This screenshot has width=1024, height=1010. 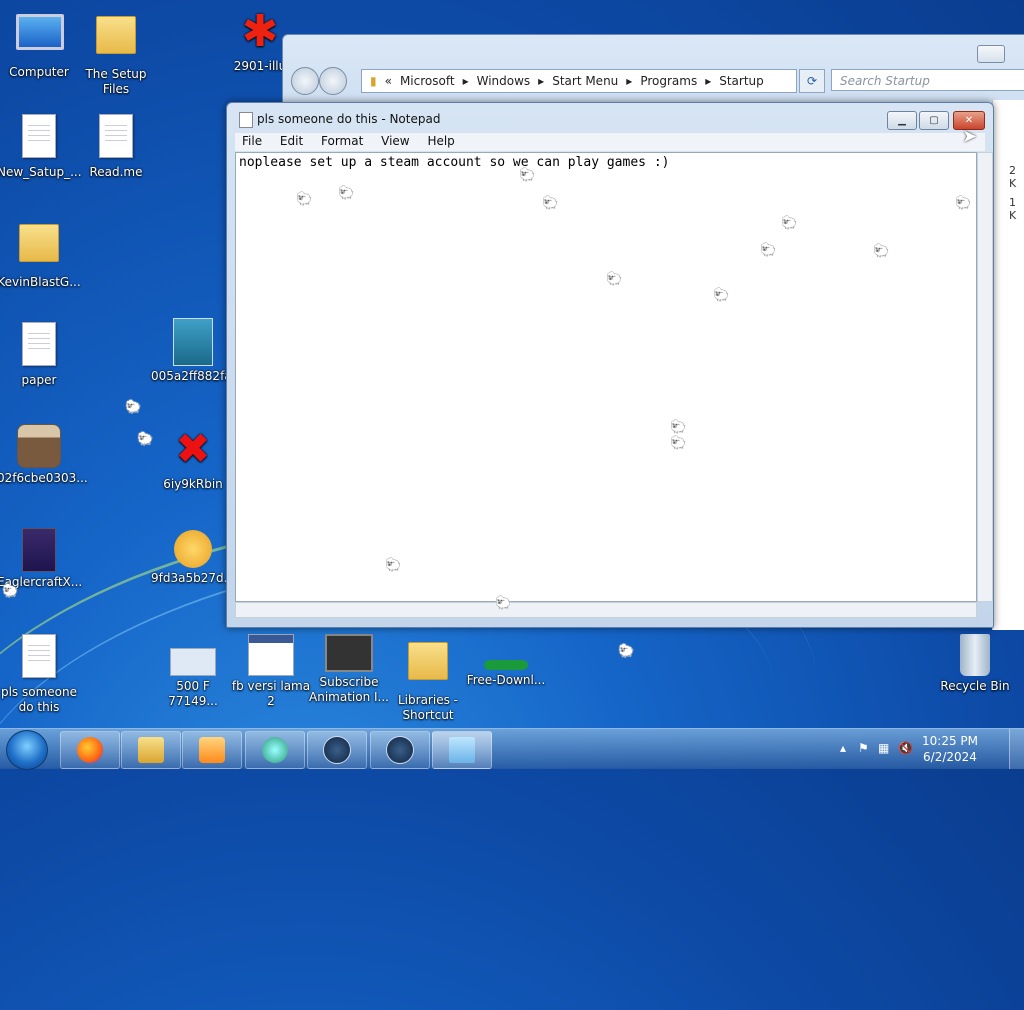 What do you see at coordinates (260, 31) in the screenshot?
I see `asterisk-icon: ✱` at bounding box center [260, 31].